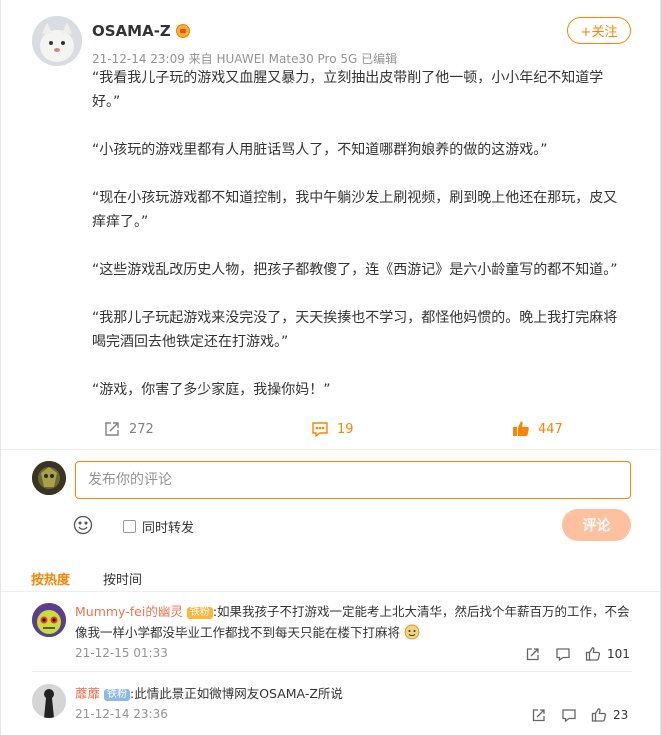 Image resolution: width=661 pixels, height=735 pixels. I want to click on like-count: 447, so click(550, 429).